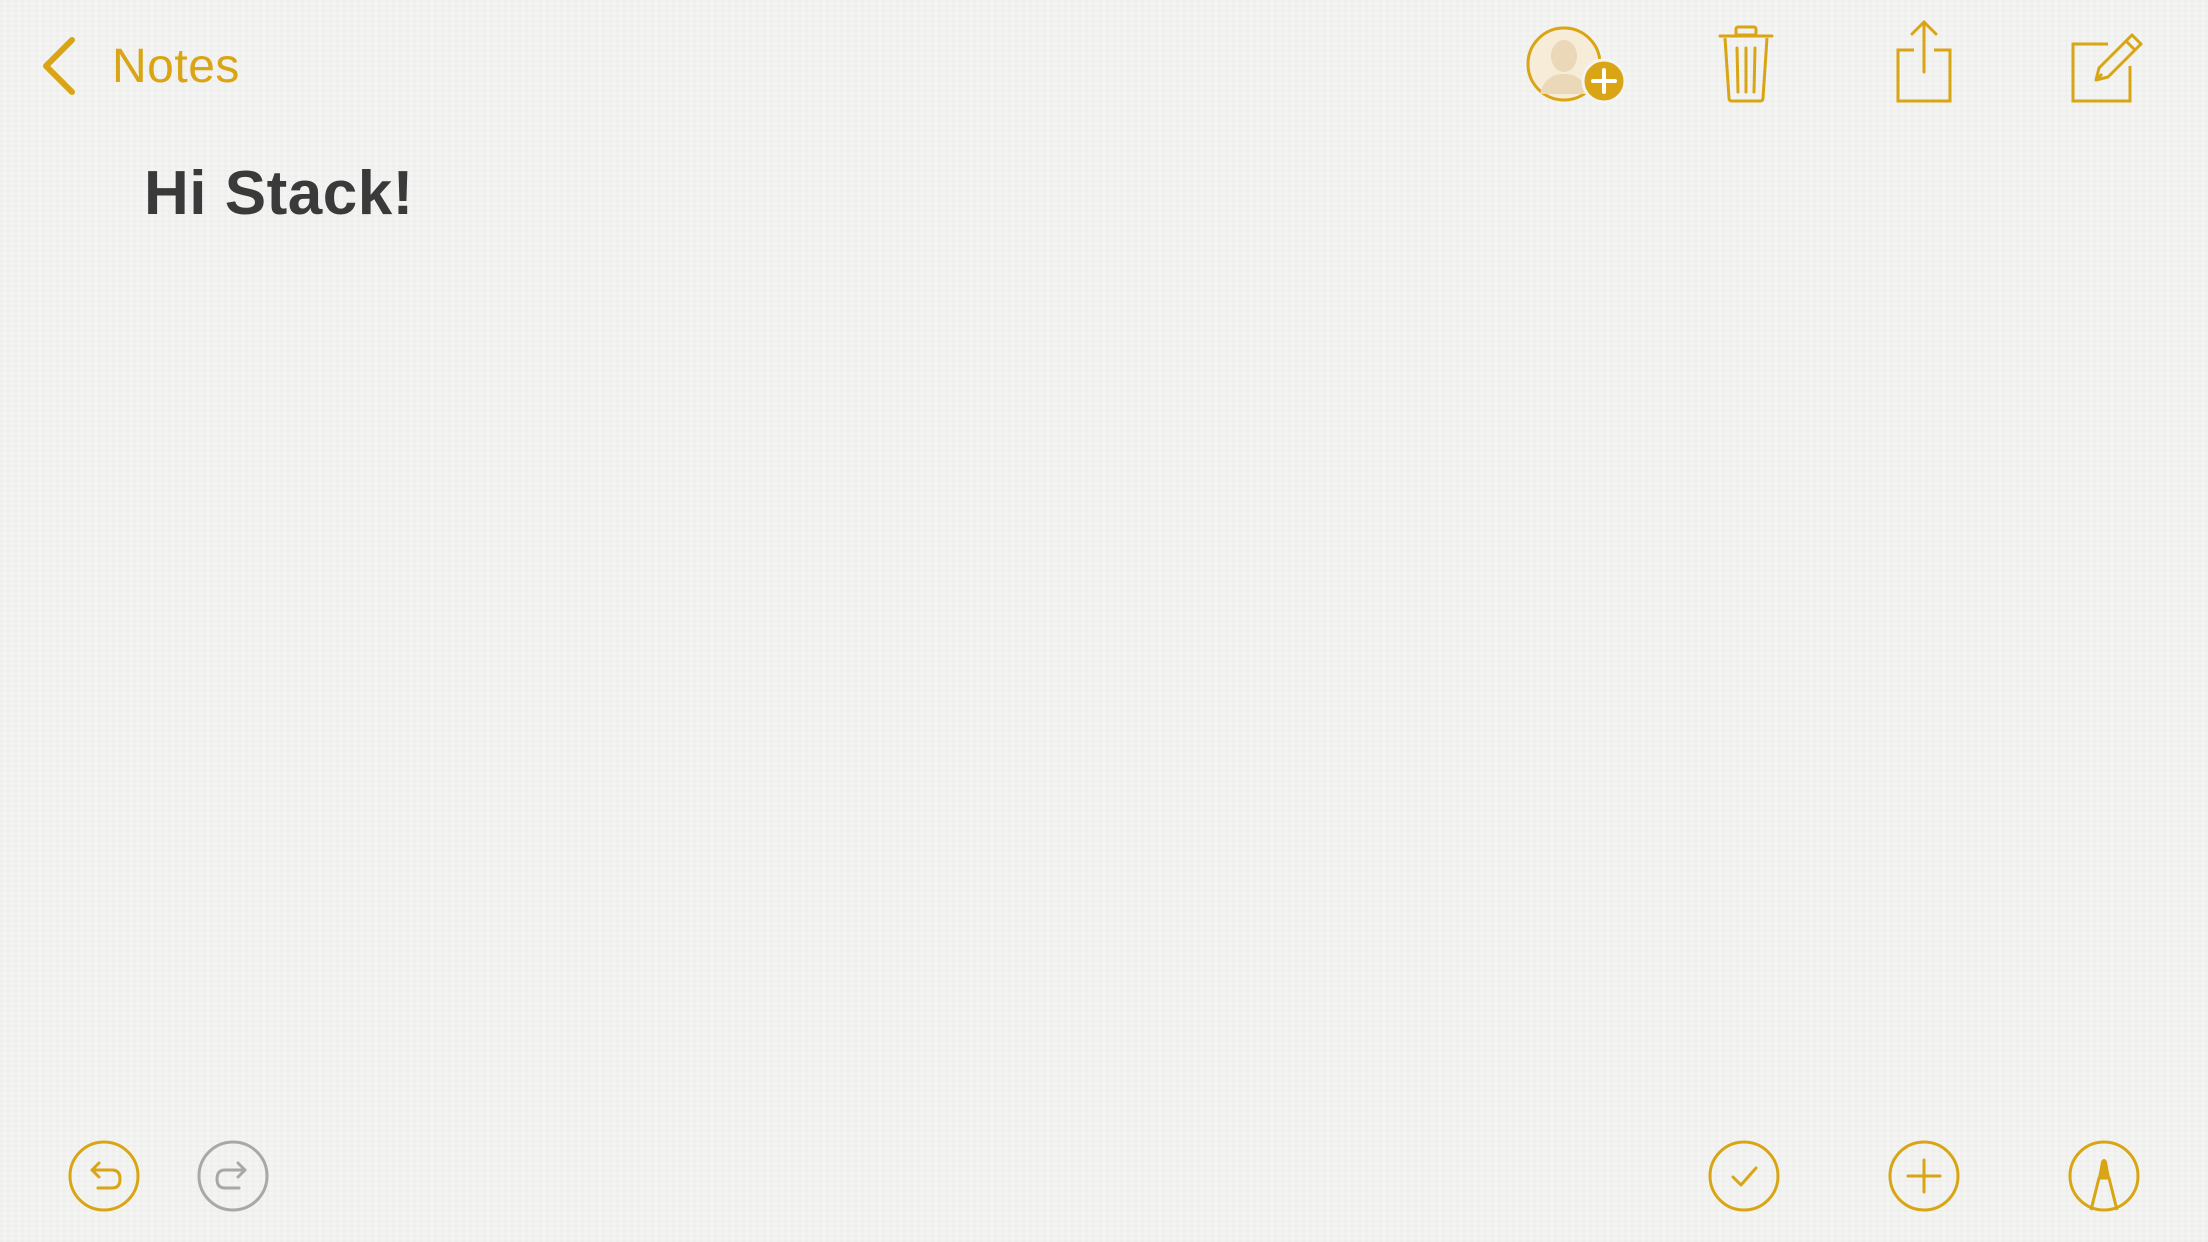  I want to click on share-button, so click(1924, 61).